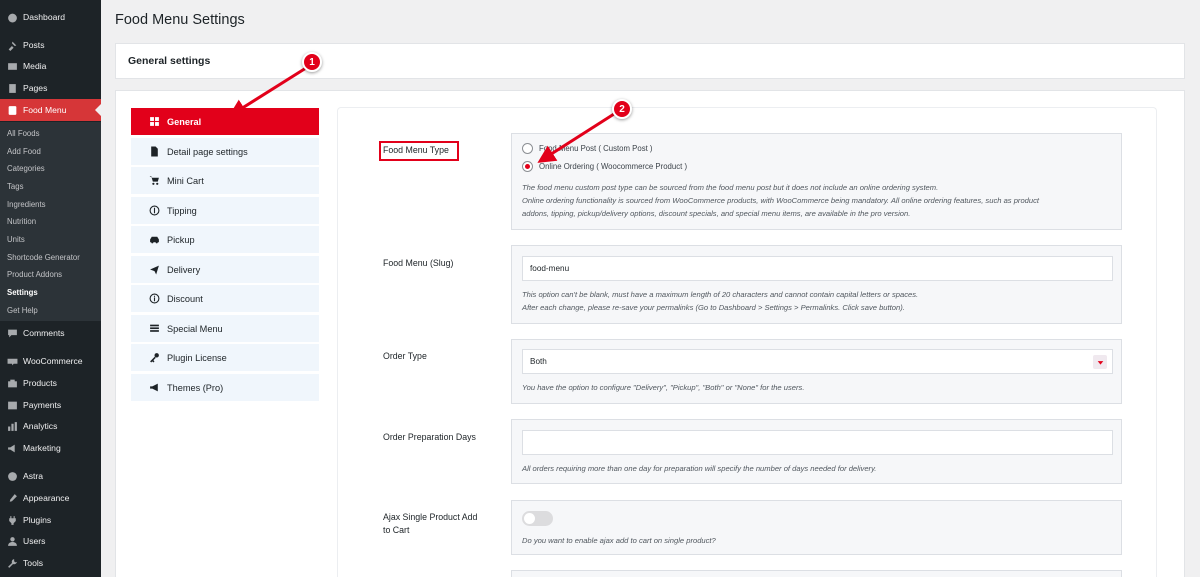 This screenshot has width=1200, height=577. I want to click on settings-tab-pickup: Pickup, so click(225, 239).